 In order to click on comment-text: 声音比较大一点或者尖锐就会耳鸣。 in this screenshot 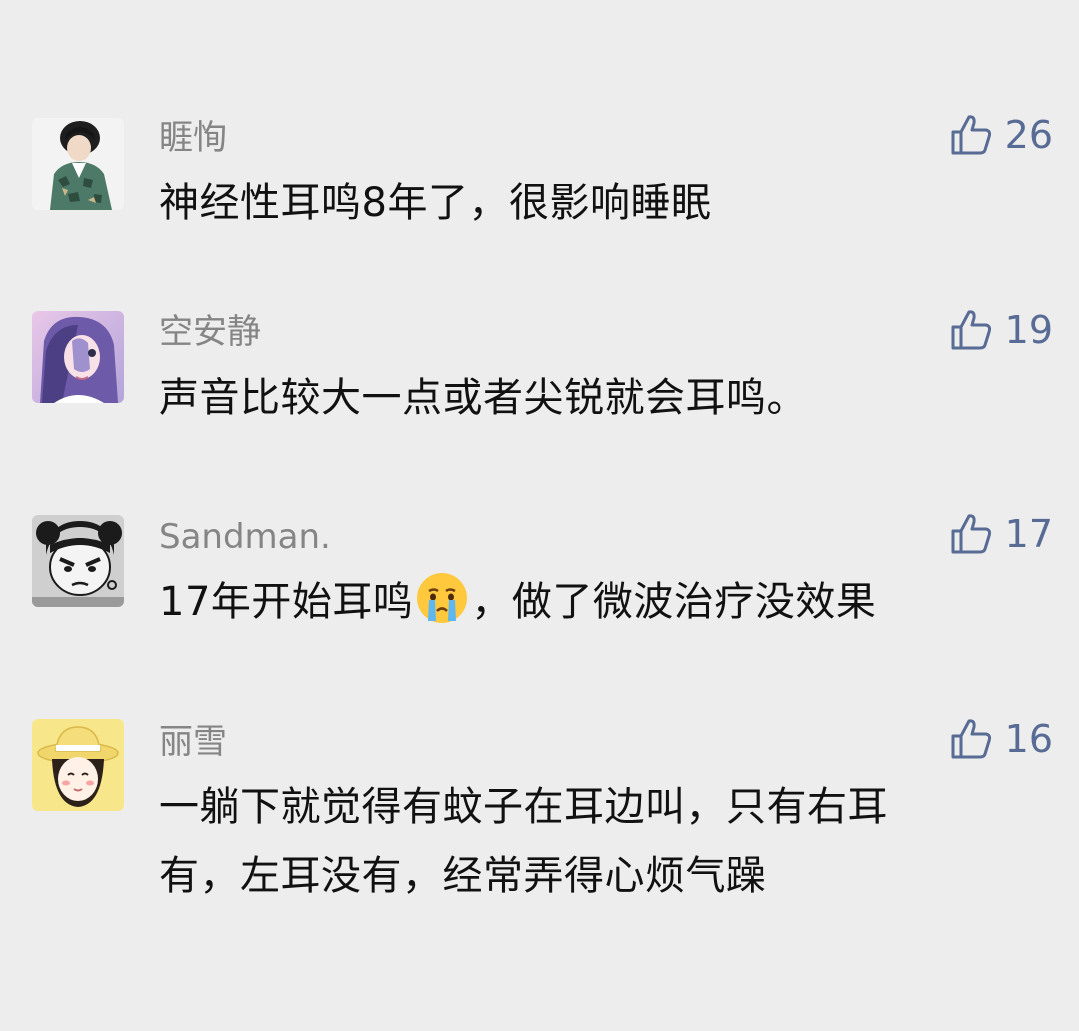, I will do `click(483, 398)`.